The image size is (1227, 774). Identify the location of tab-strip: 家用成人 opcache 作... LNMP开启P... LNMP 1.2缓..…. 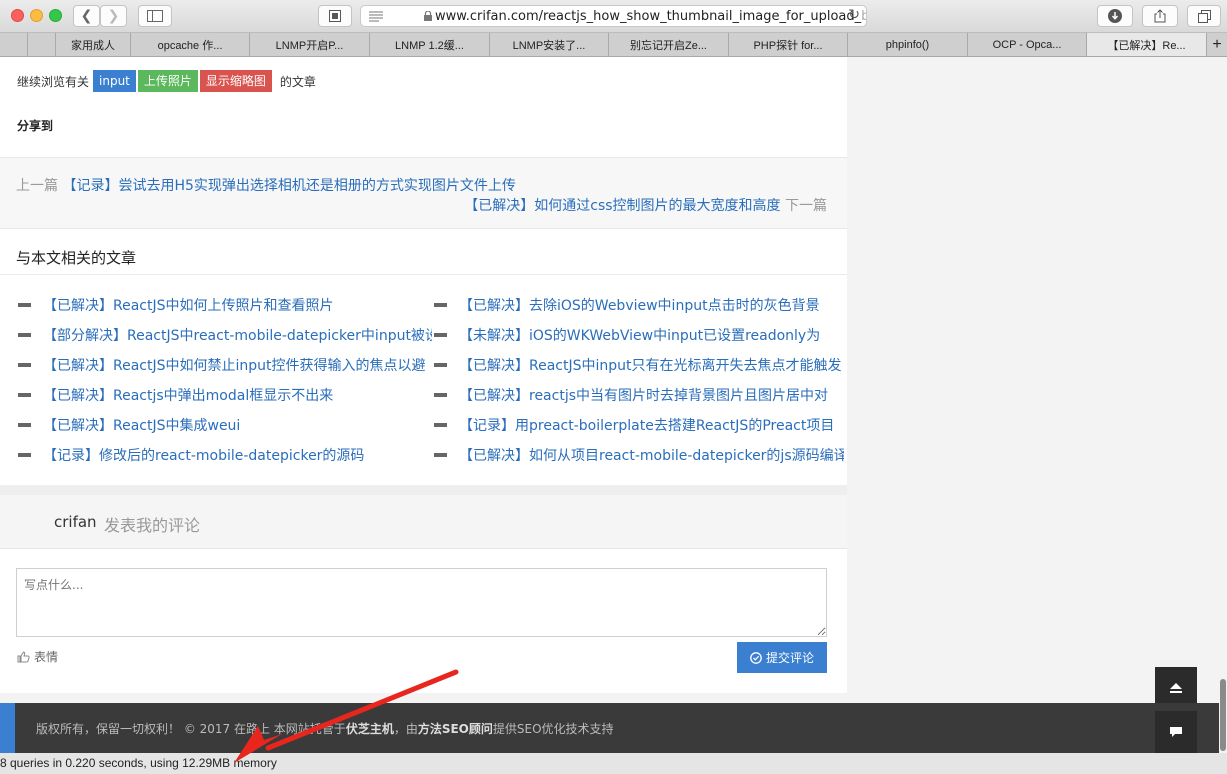
(613, 45).